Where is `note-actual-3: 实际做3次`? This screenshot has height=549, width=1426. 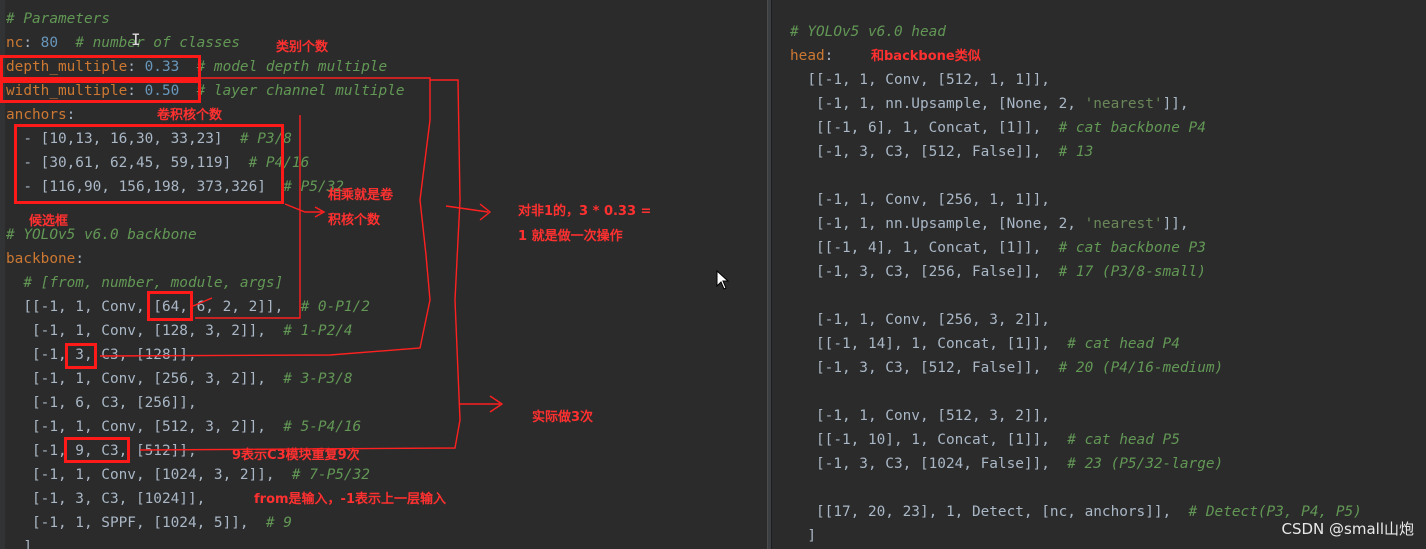
note-actual-3: 实际做3次 is located at coordinates (563, 417).